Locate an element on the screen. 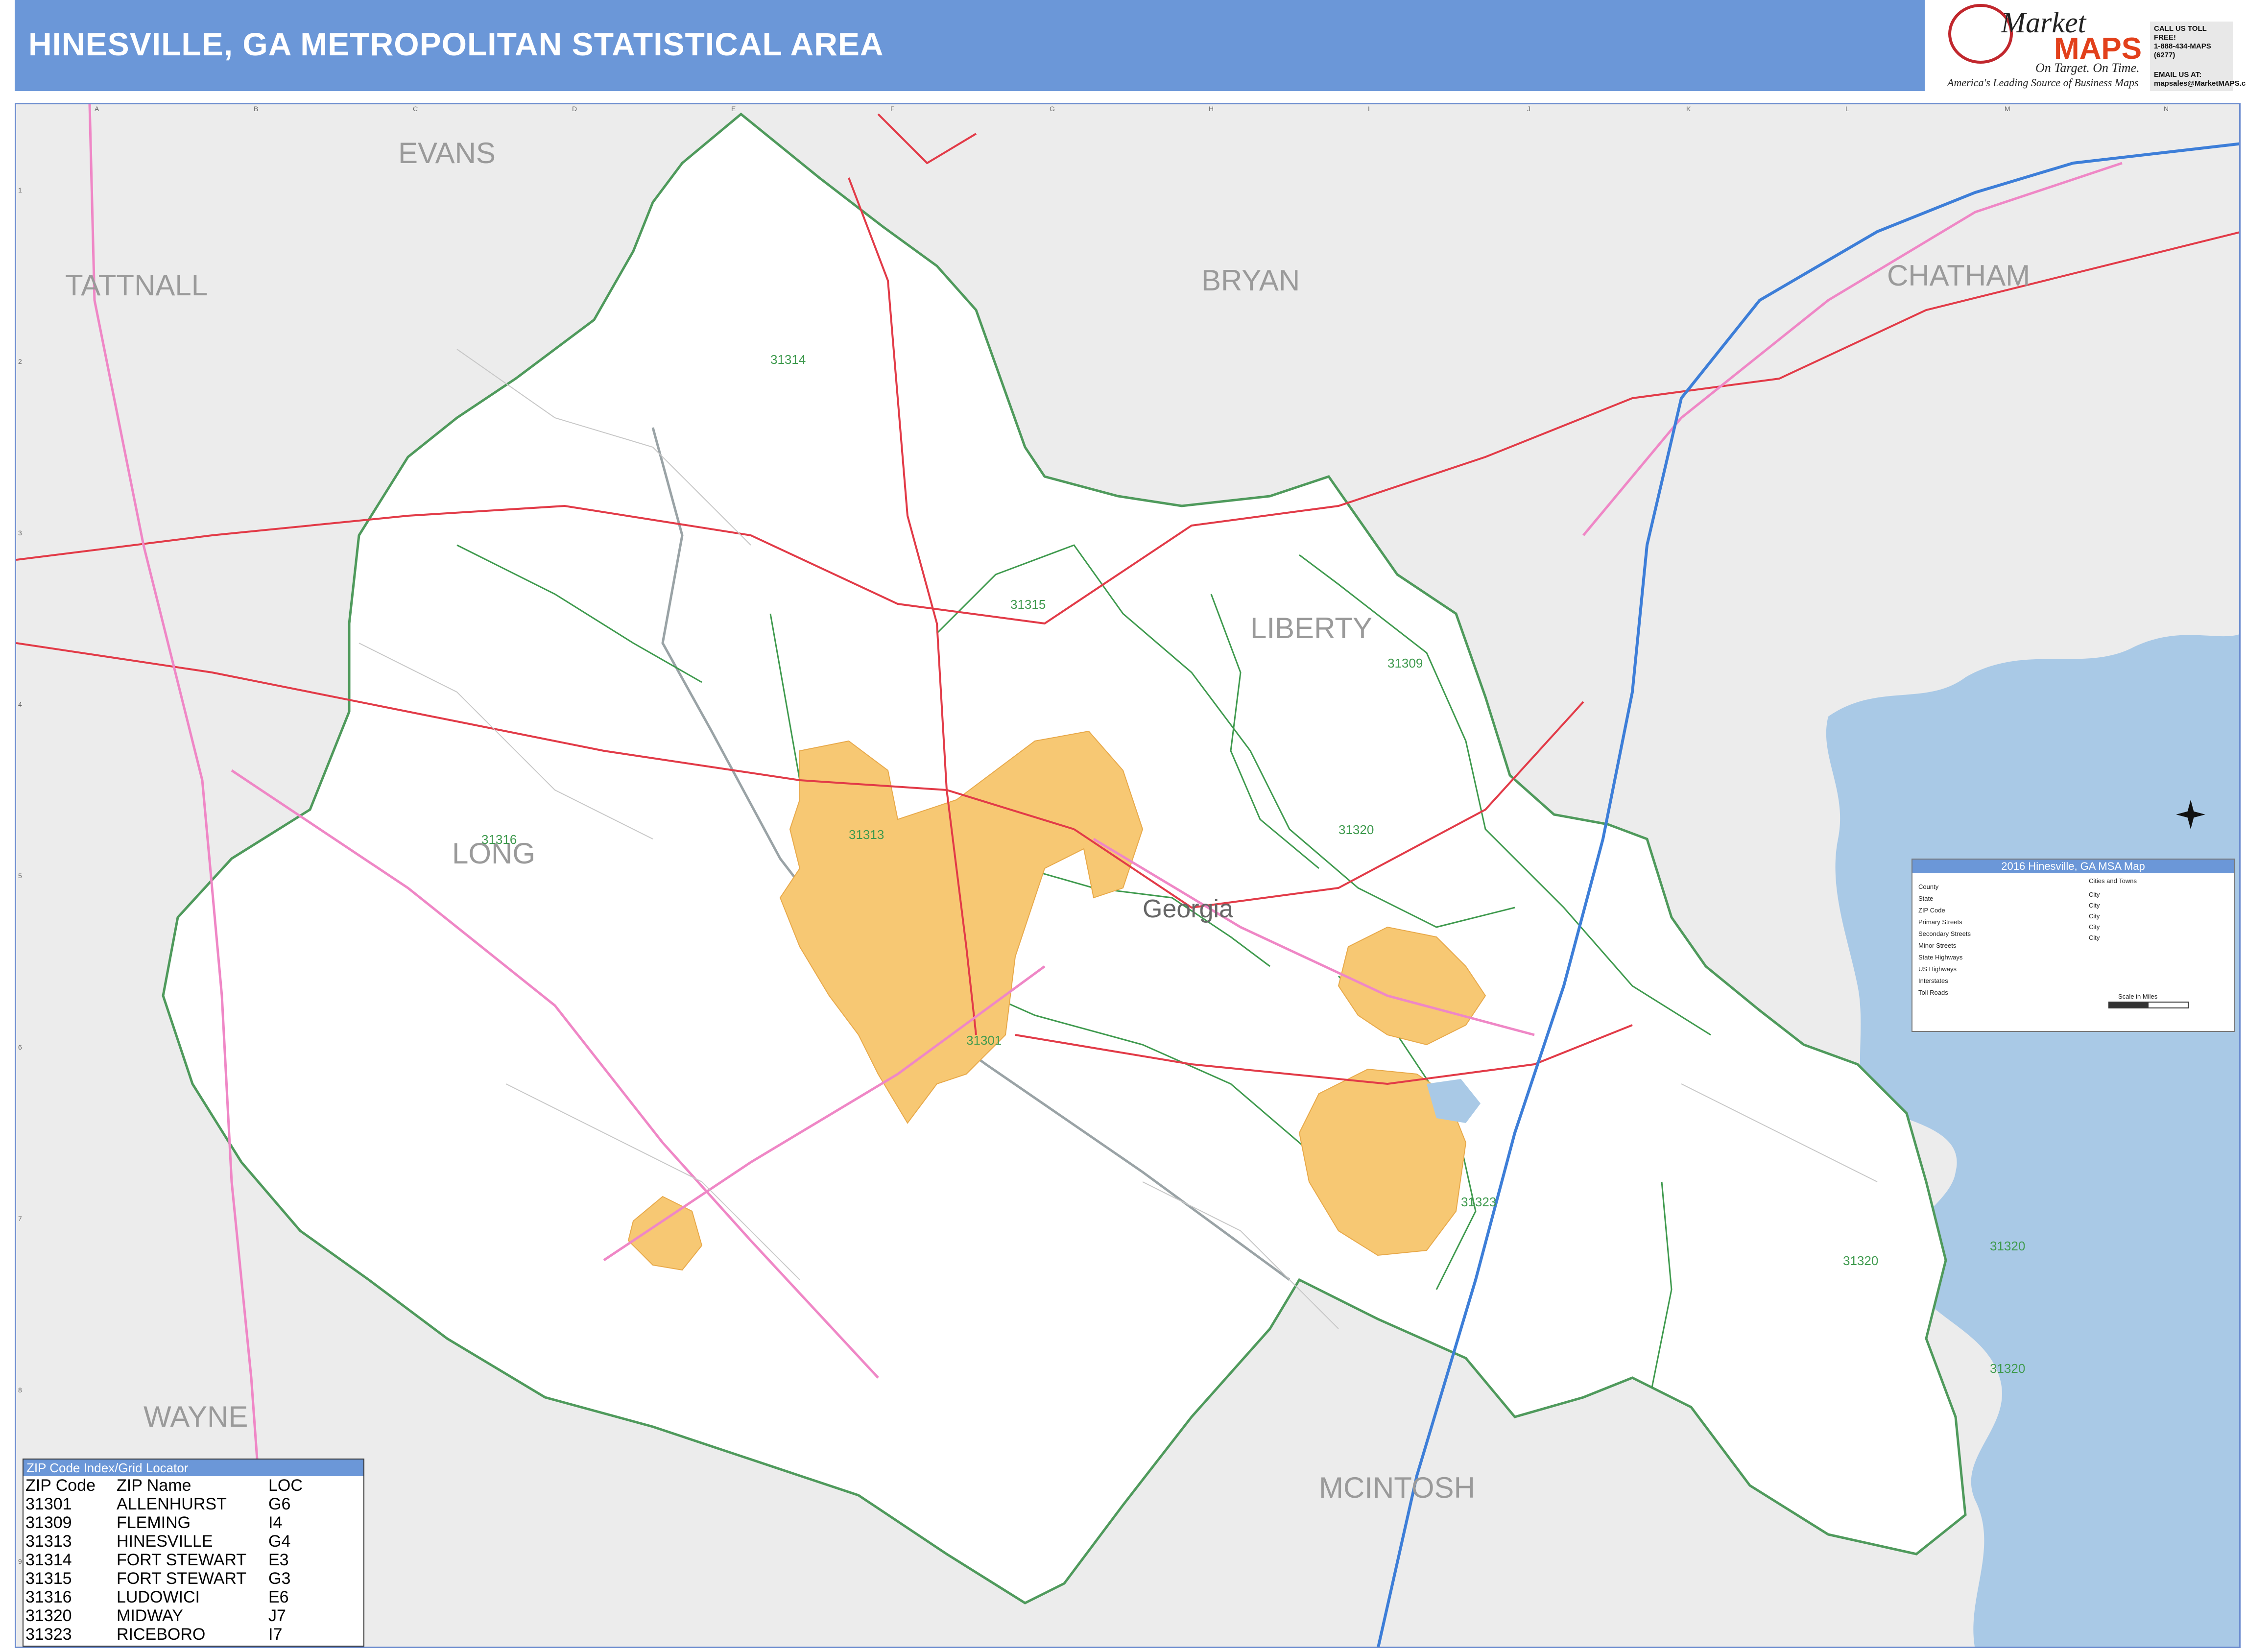 This screenshot has width=2246, height=1652. zip-index-cell: FLEMING is located at coordinates (154, 1523).